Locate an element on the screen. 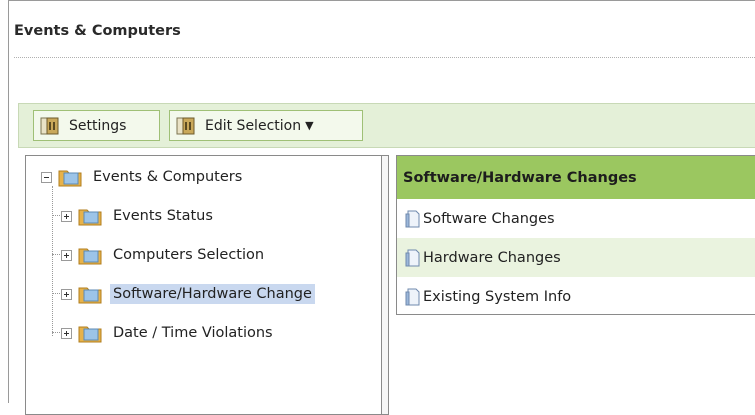 This screenshot has width=755, height=415. list-item-label: Existing System Info is located at coordinates (497, 296).